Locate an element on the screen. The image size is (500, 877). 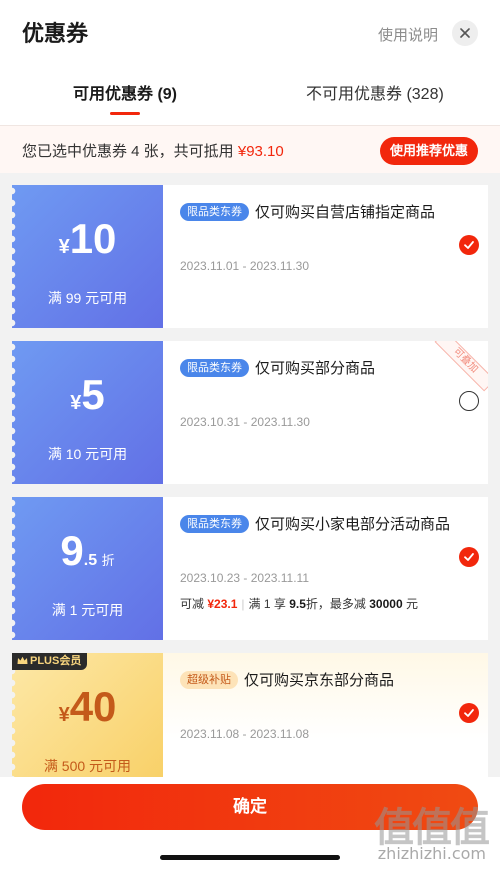
page-title: 优惠券 is located at coordinates (55, 33).